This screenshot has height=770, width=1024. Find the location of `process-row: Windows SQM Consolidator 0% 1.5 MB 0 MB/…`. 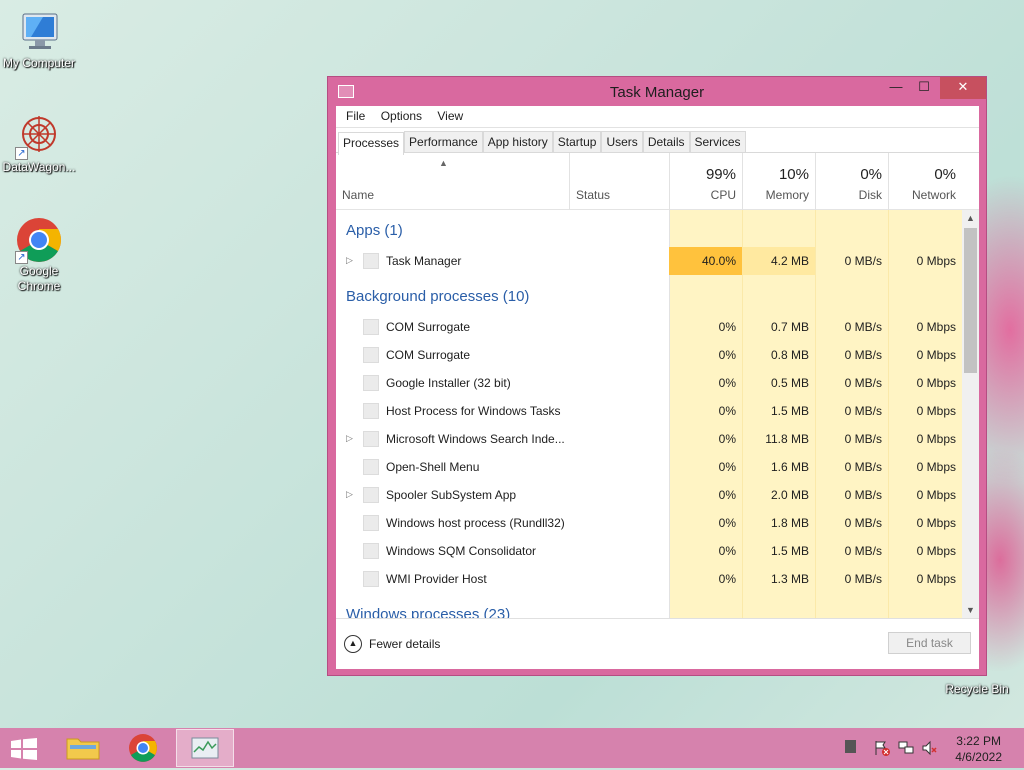

process-row: Windows SQM Consolidator 0% 1.5 MB 0 MB/… is located at coordinates (649, 551).